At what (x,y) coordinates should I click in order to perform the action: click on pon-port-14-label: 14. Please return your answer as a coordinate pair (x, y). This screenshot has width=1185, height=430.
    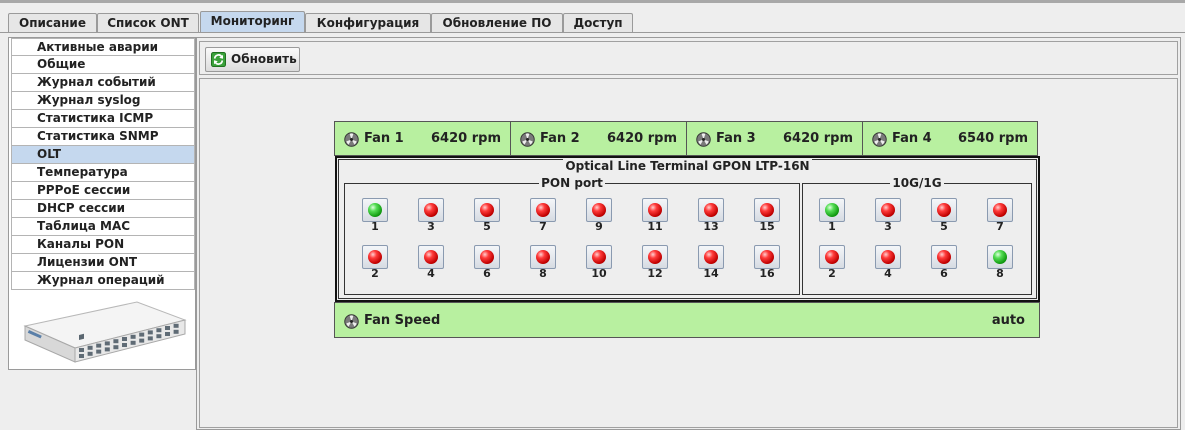
    Looking at the image, I should click on (711, 273).